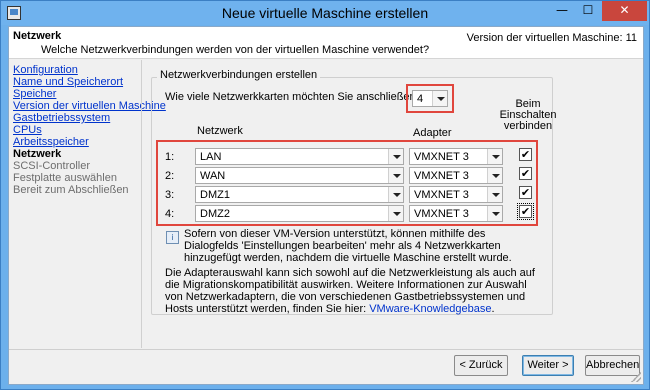 This screenshot has height=390, width=650. Describe the element at coordinates (441, 176) in the screenshot. I see `nic2-adapter-value: VMXNET 3` at that location.